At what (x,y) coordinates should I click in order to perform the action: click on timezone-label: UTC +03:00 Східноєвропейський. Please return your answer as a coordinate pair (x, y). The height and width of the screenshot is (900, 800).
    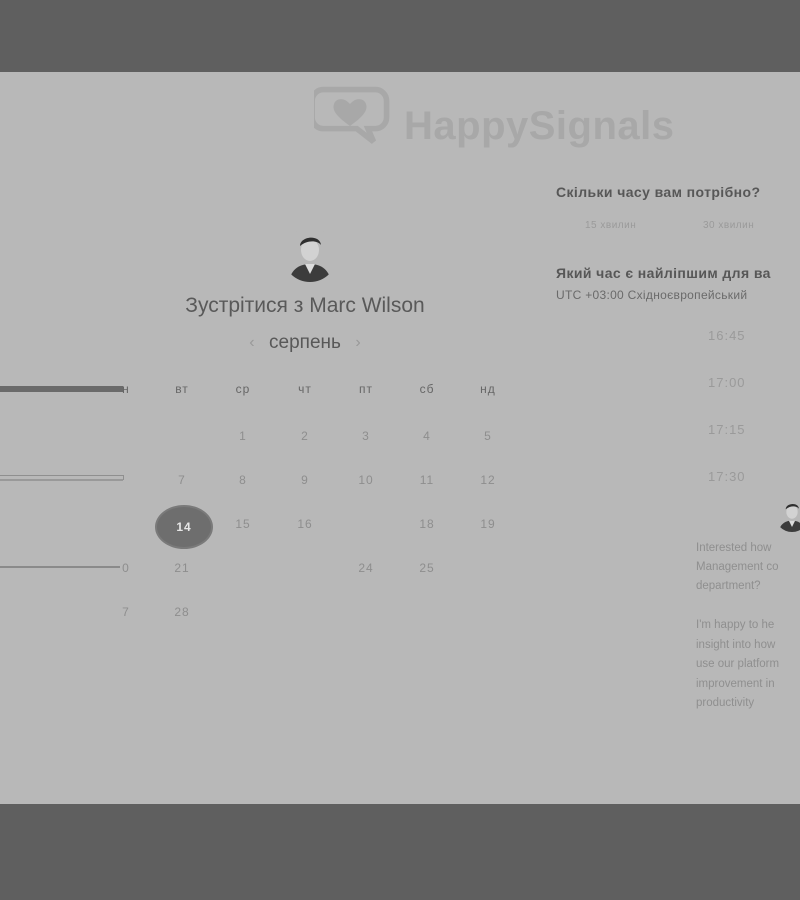
    Looking at the image, I should click on (651, 295).